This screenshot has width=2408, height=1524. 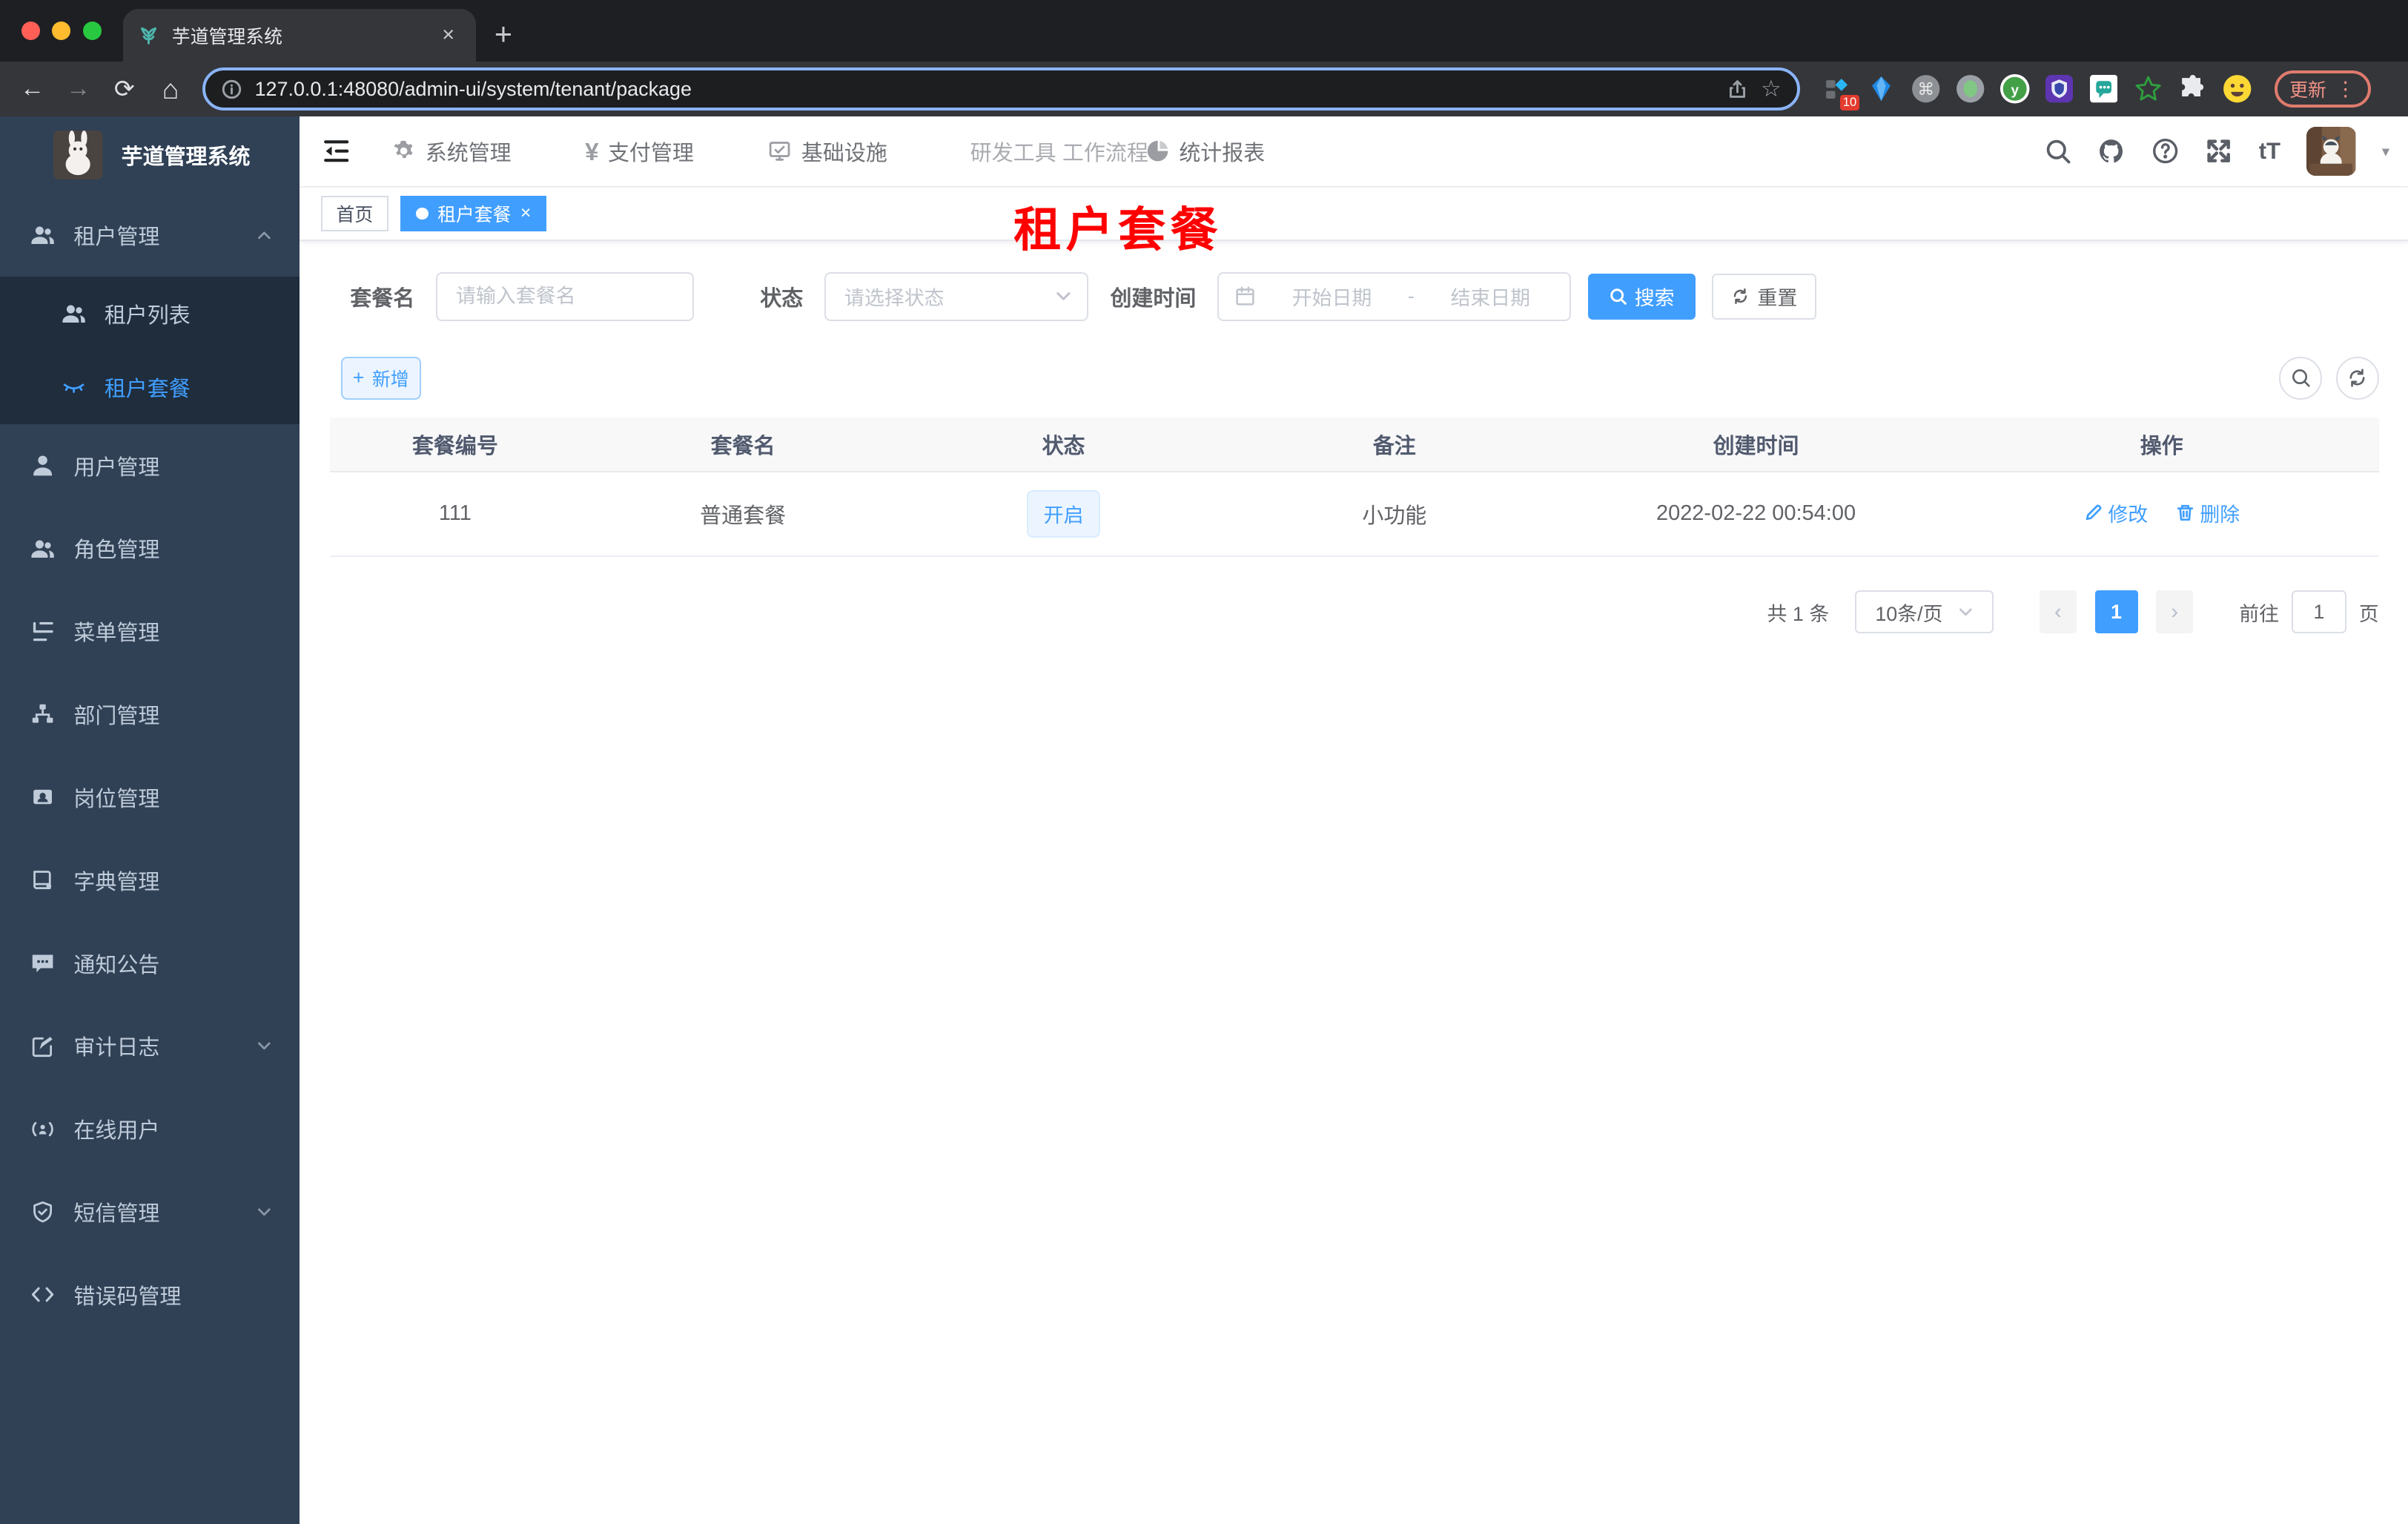 What do you see at coordinates (1105, 154) in the screenshot?
I see `topnav-label: 工作流程` at bounding box center [1105, 154].